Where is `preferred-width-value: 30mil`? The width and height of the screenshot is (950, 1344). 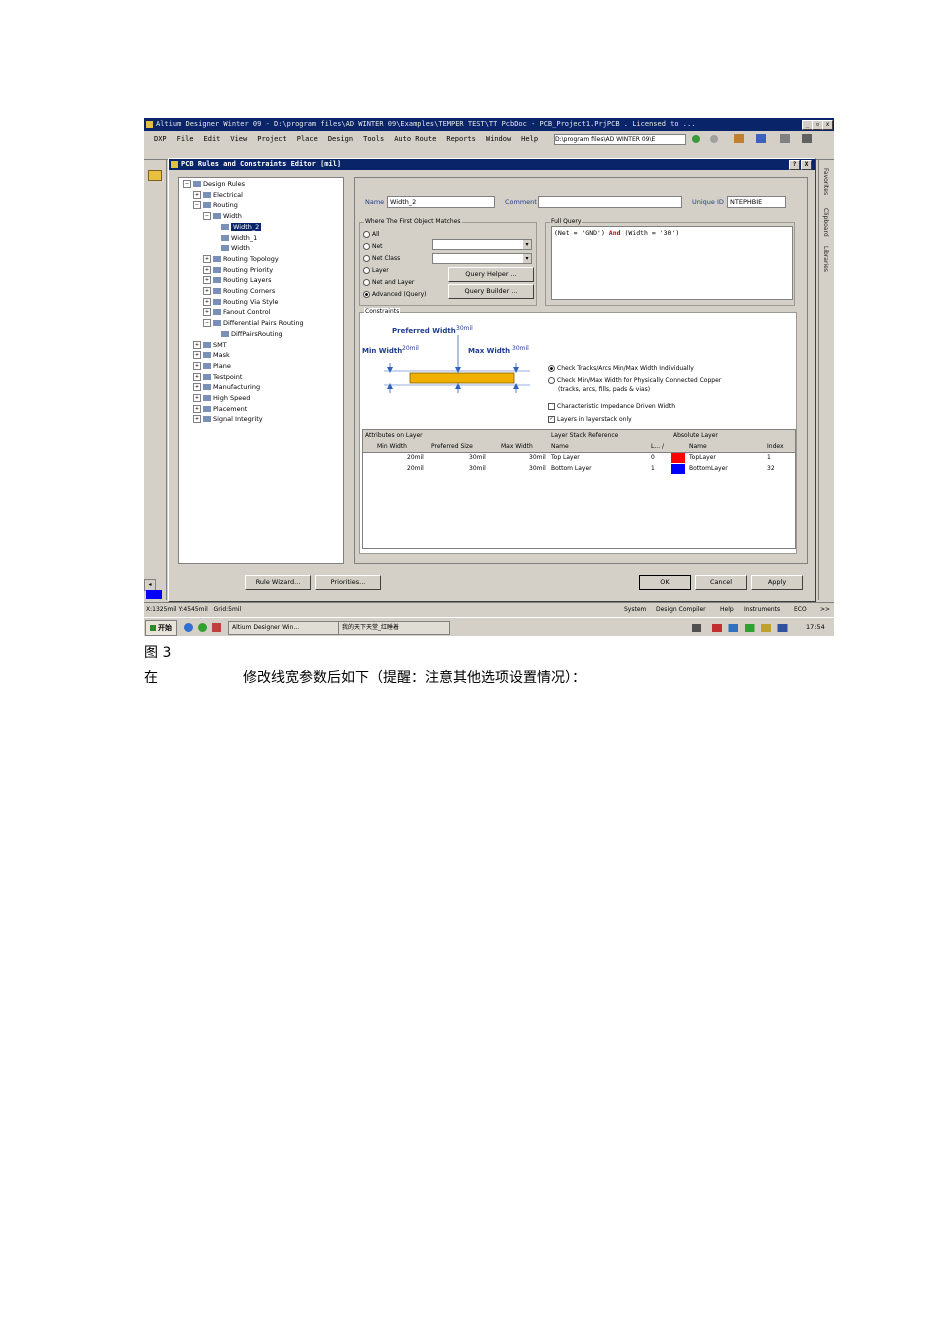
preferred-width-value: 30mil is located at coordinates (464, 328).